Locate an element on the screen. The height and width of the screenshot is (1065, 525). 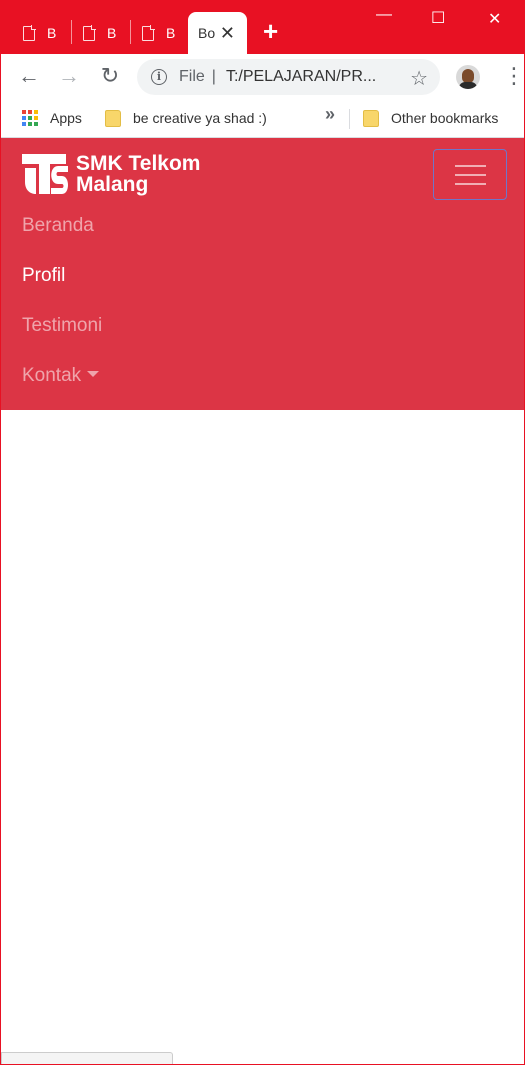
brand-logo: SMK Telkom Malang is located at coordinates (111, 174).